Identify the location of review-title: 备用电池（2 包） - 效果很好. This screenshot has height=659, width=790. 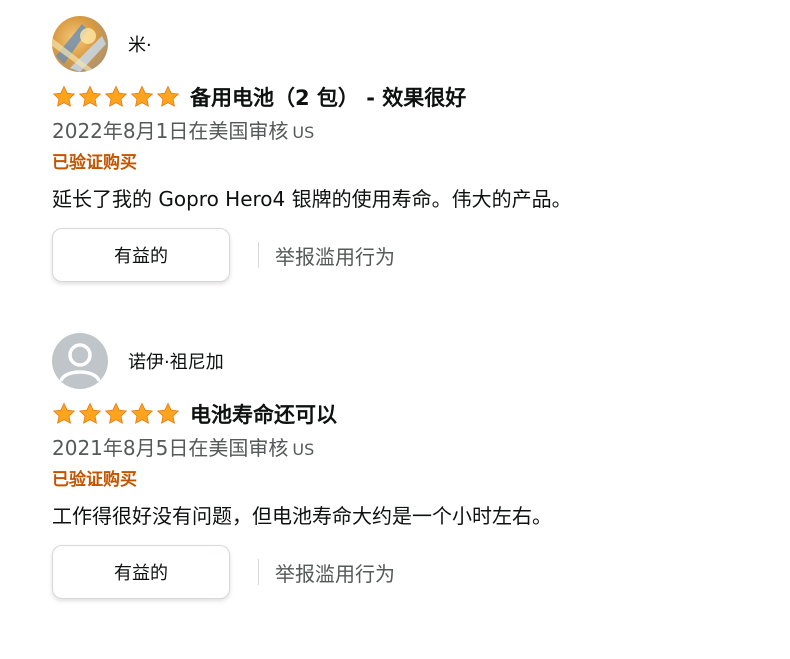
(328, 97).